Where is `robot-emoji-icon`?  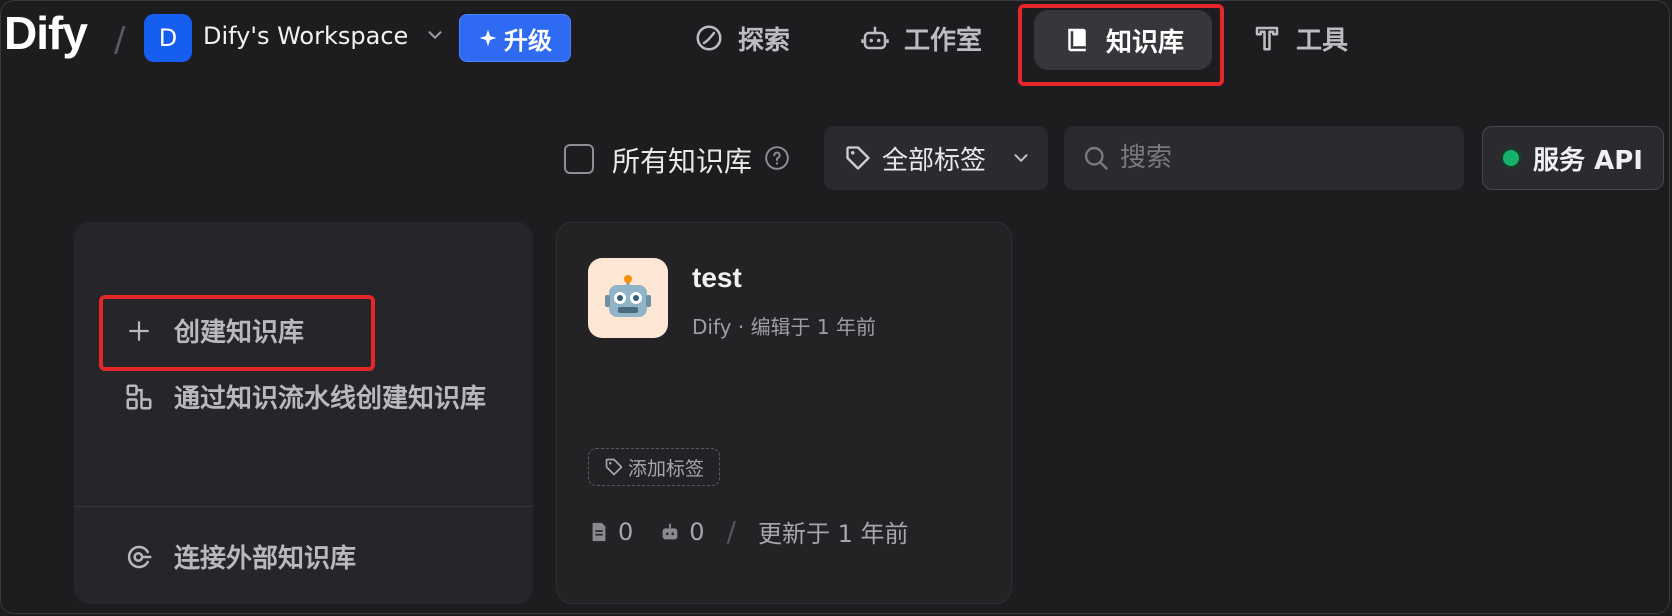
robot-emoji-icon is located at coordinates (628, 296).